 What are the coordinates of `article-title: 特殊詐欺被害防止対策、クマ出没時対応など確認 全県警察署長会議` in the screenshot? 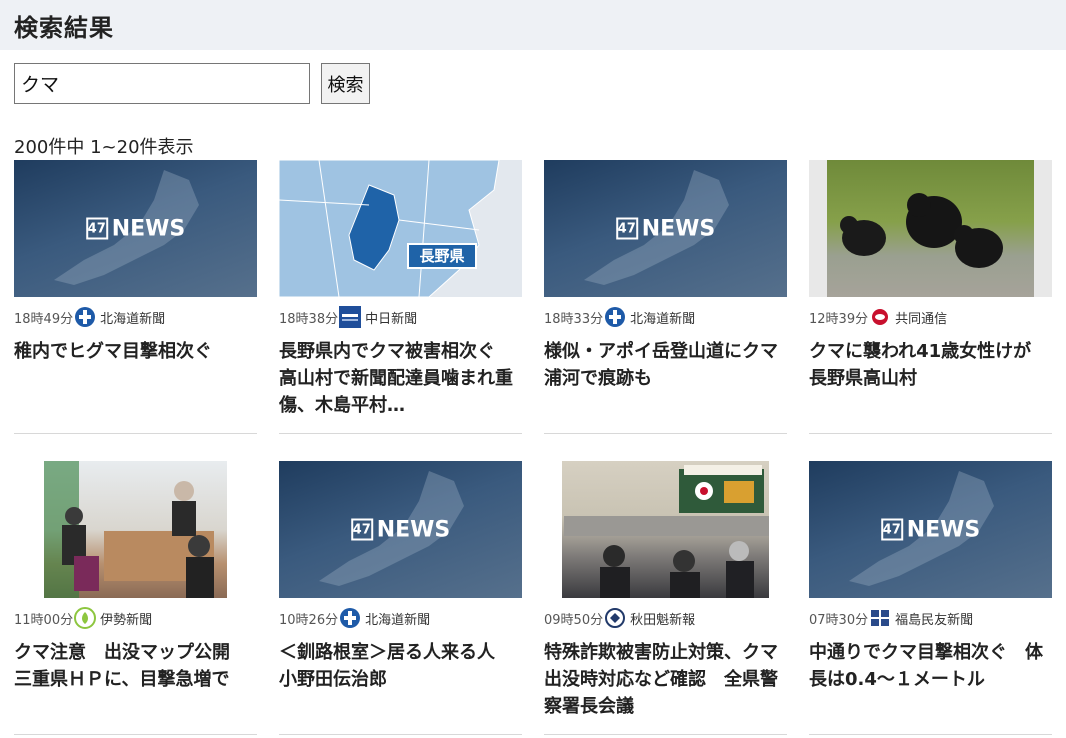 It's located at (665, 679).